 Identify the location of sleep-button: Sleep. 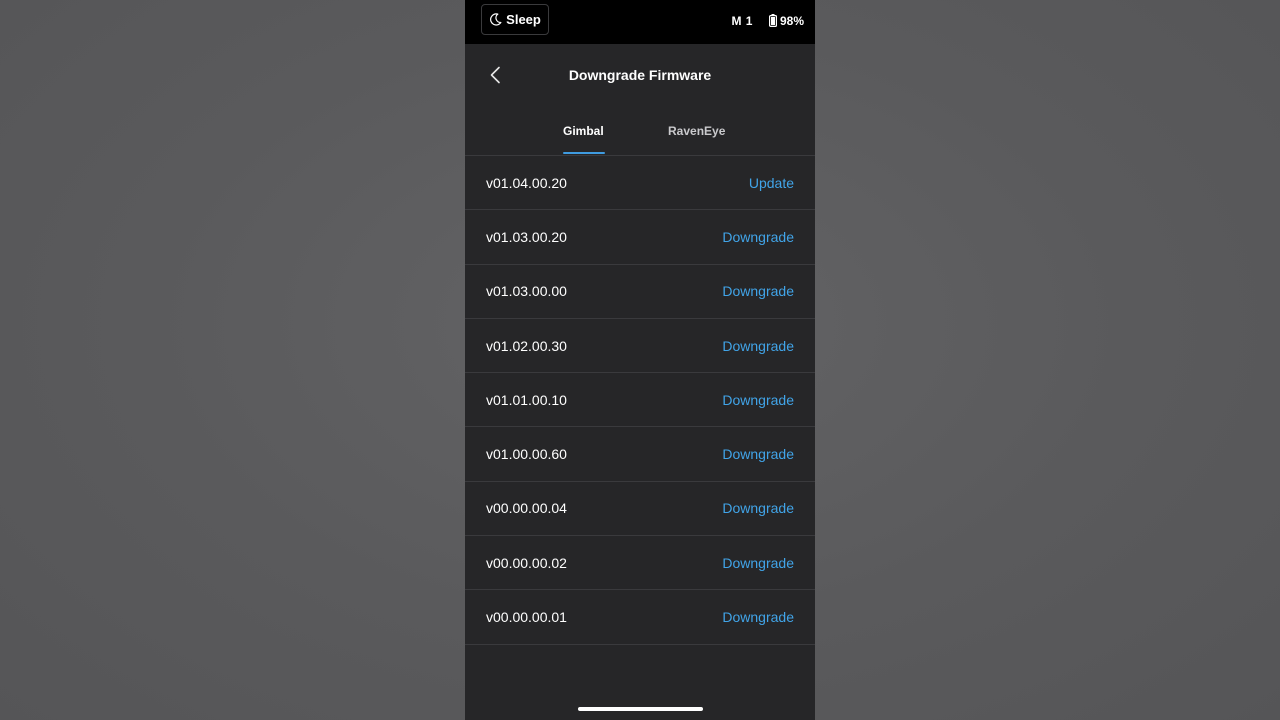
(515, 19).